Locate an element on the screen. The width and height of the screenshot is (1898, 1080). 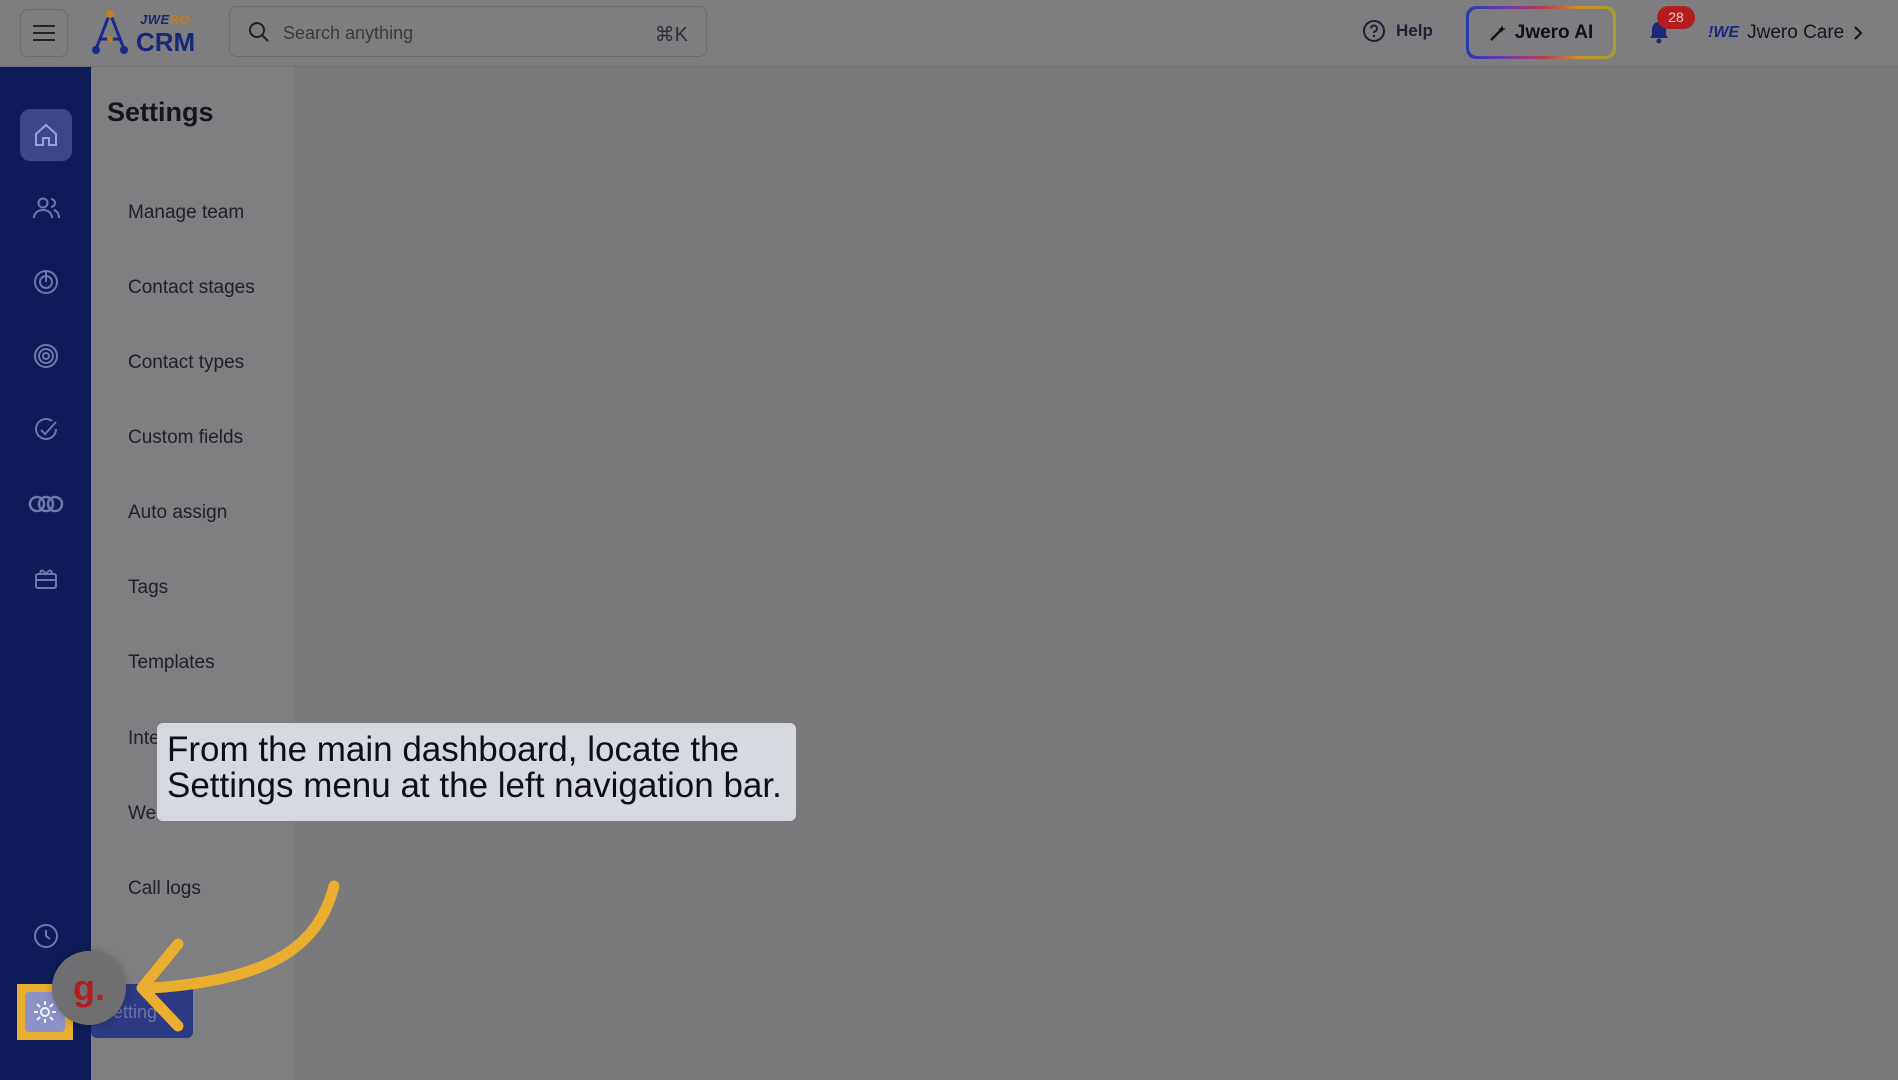
help-icon is located at coordinates (1374, 31).